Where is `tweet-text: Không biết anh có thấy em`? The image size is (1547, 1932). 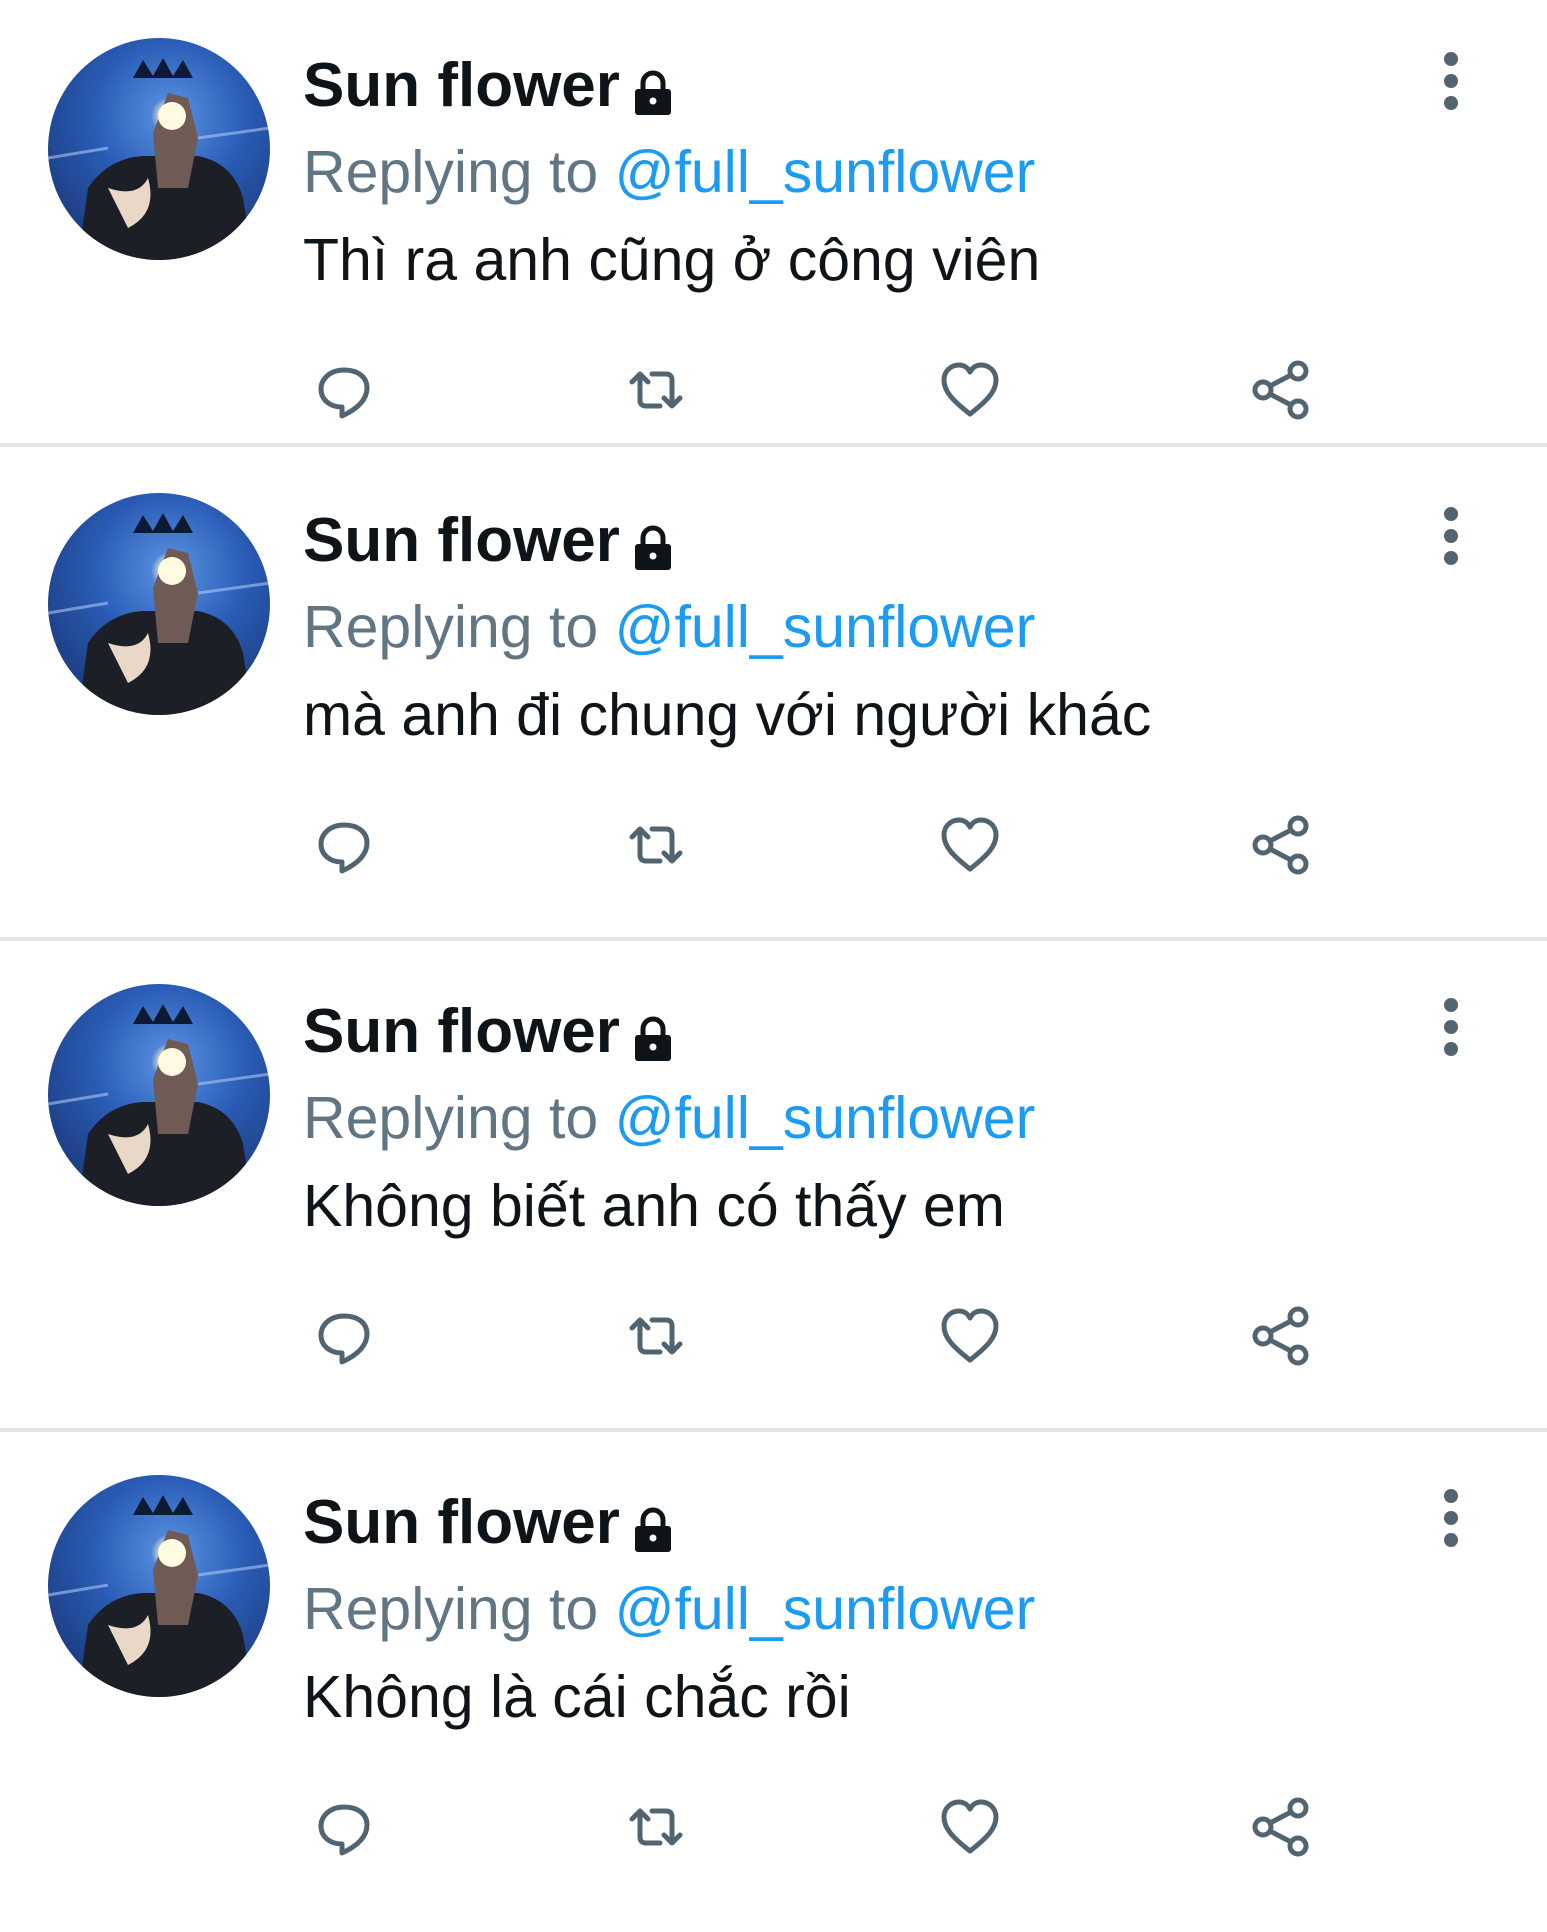 tweet-text: Không biết anh có thấy em is located at coordinates (654, 1206).